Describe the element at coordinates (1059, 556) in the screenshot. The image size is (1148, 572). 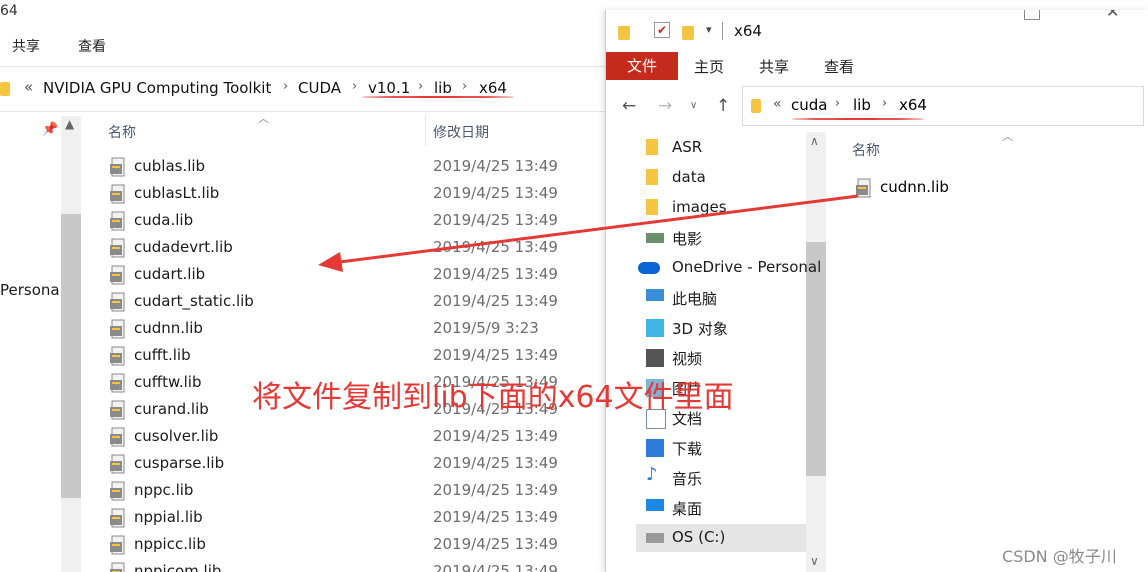
I see `watermark: CSDN @牧子川` at that location.